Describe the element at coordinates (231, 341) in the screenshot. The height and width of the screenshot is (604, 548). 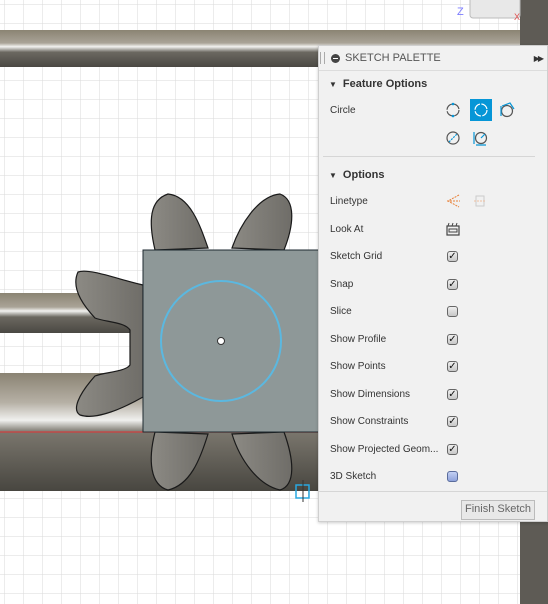
I see `sketch-profile` at that location.